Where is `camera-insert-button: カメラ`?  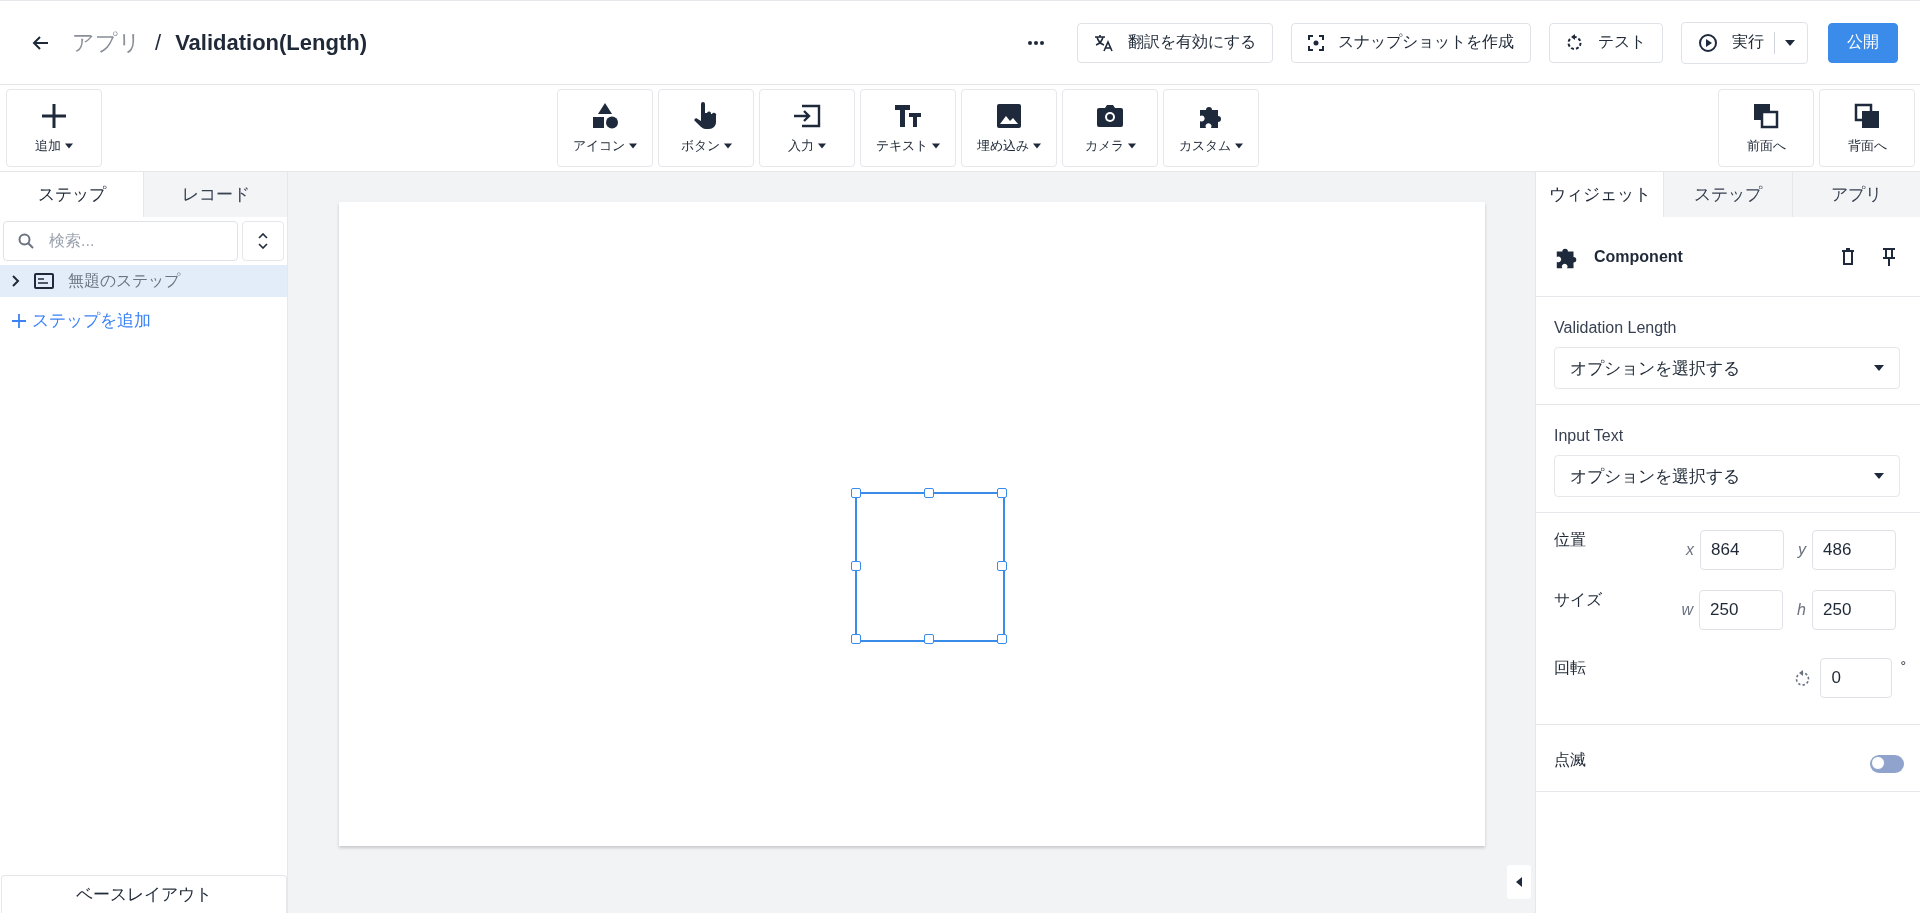 camera-insert-button: カメラ is located at coordinates (1110, 128).